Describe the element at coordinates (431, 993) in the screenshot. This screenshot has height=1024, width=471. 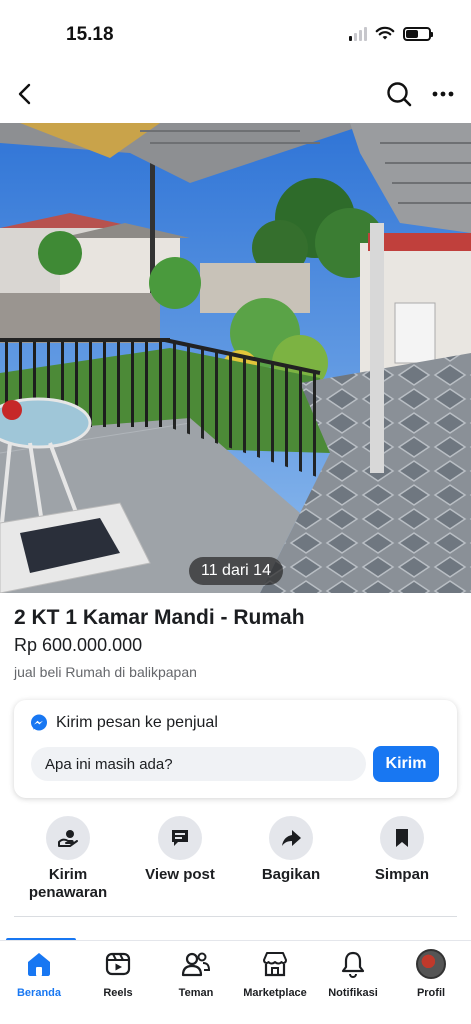
I see `tab-profile-label: Profil` at that location.